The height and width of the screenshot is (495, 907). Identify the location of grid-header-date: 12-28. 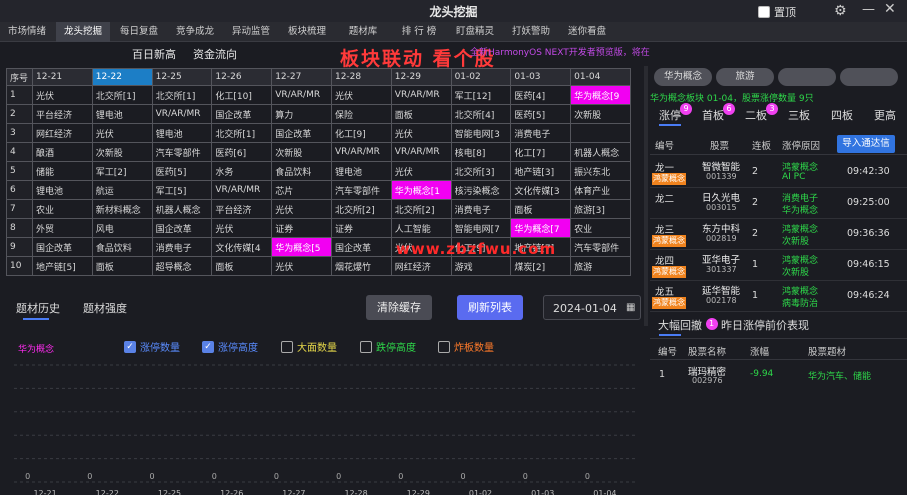
(361, 77).